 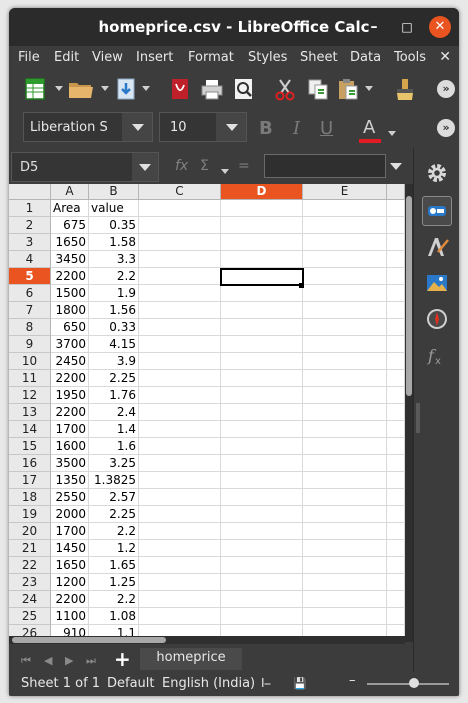 What do you see at coordinates (352, 680) in the screenshot?
I see `zoom-out-icon: –` at bounding box center [352, 680].